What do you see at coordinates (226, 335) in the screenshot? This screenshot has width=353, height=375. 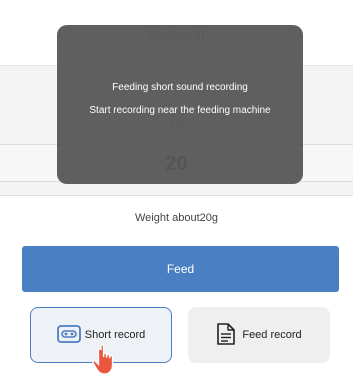 I see `document-icon` at bounding box center [226, 335].